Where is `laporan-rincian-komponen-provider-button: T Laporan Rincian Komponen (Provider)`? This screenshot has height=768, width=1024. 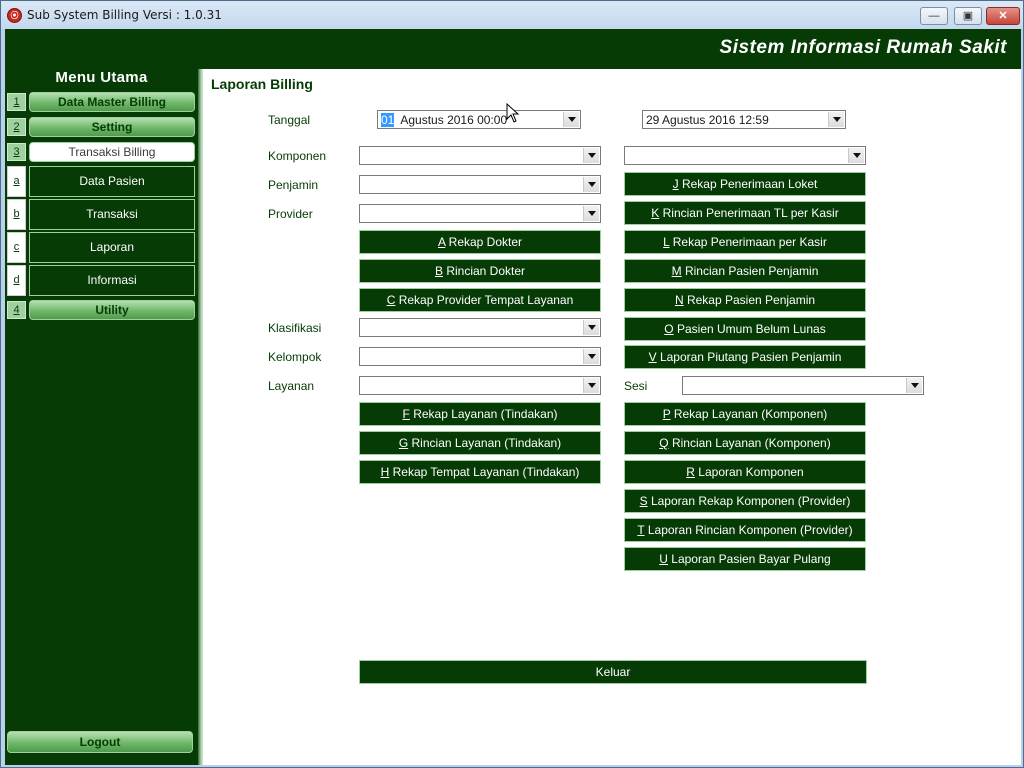
laporan-rincian-komponen-provider-button: T Laporan Rincian Komponen (Provider) is located at coordinates (745, 530).